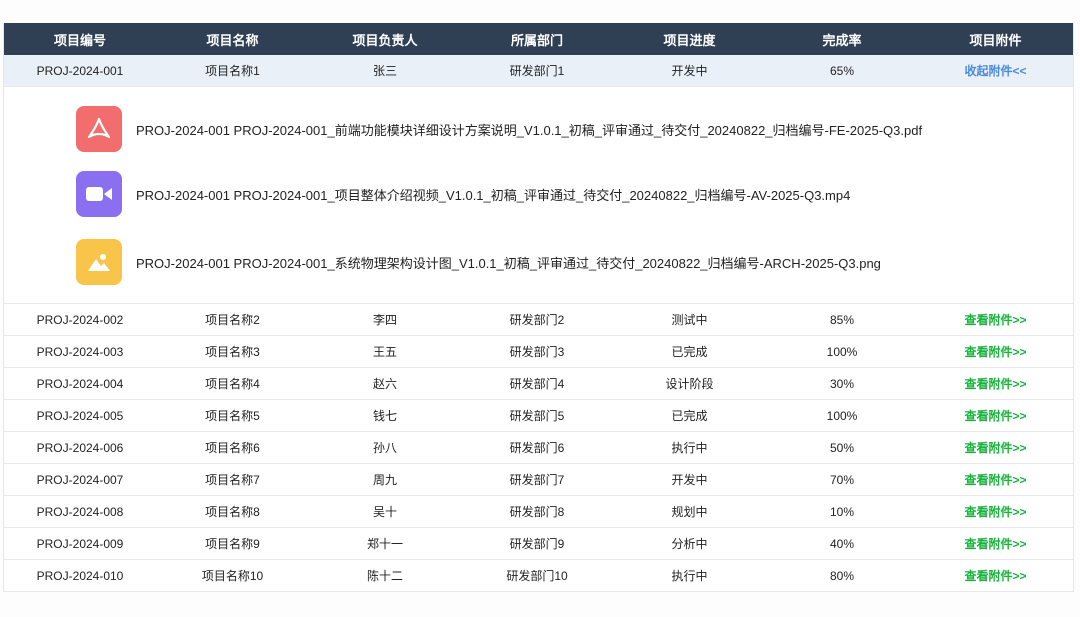 The width and height of the screenshot is (1080, 617). Describe the element at coordinates (842, 511) in the screenshot. I see `cell-completion-rate: 10%` at that location.